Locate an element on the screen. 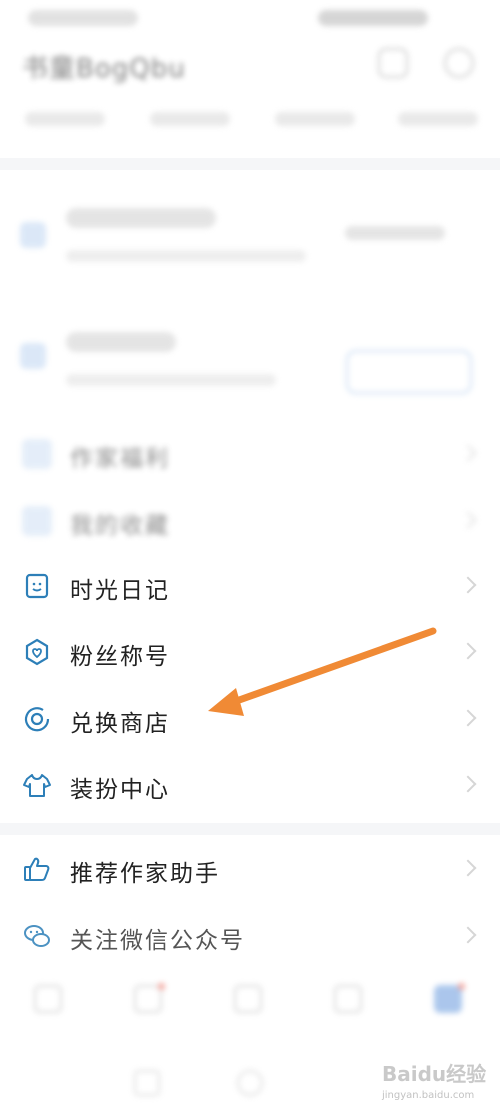 The image size is (500, 1111). vip-icon is located at coordinates (37, 454).